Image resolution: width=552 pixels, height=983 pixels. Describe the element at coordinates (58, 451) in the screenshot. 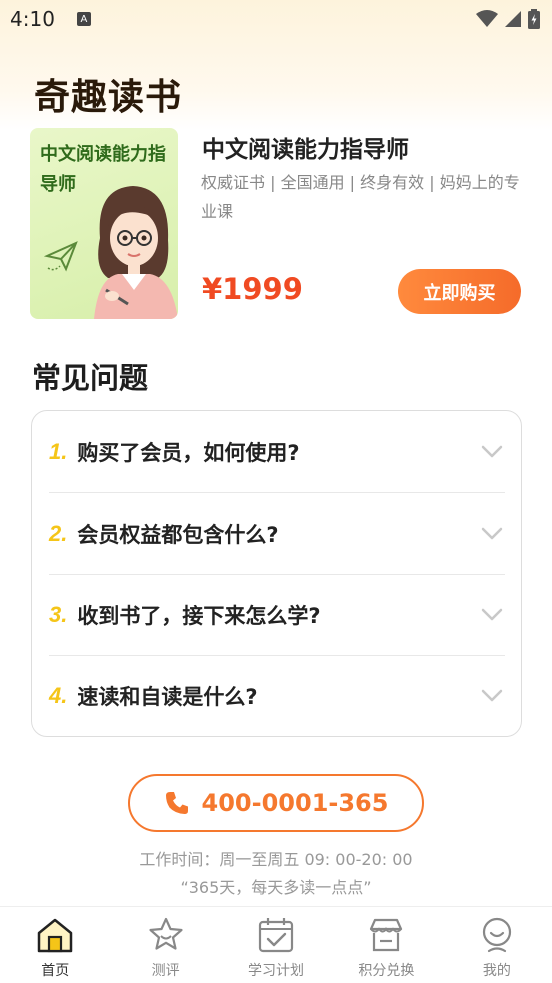

I see `faq-number: 1.` at that location.